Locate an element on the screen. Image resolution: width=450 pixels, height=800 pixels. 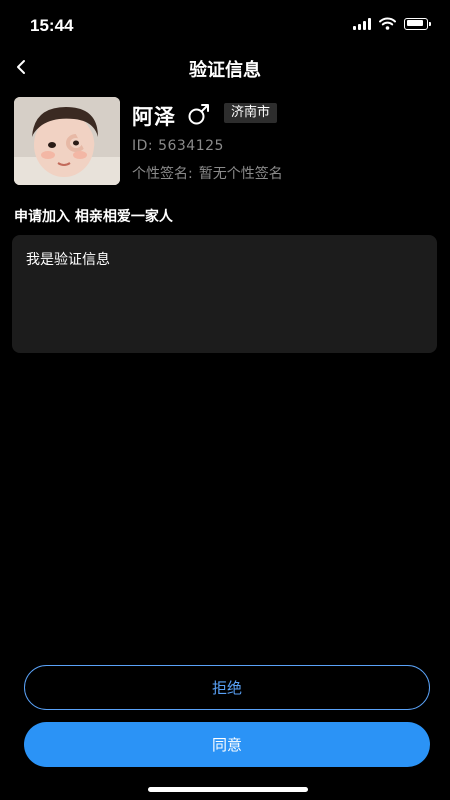
signature-label: 个性签名: is located at coordinates (162, 174).